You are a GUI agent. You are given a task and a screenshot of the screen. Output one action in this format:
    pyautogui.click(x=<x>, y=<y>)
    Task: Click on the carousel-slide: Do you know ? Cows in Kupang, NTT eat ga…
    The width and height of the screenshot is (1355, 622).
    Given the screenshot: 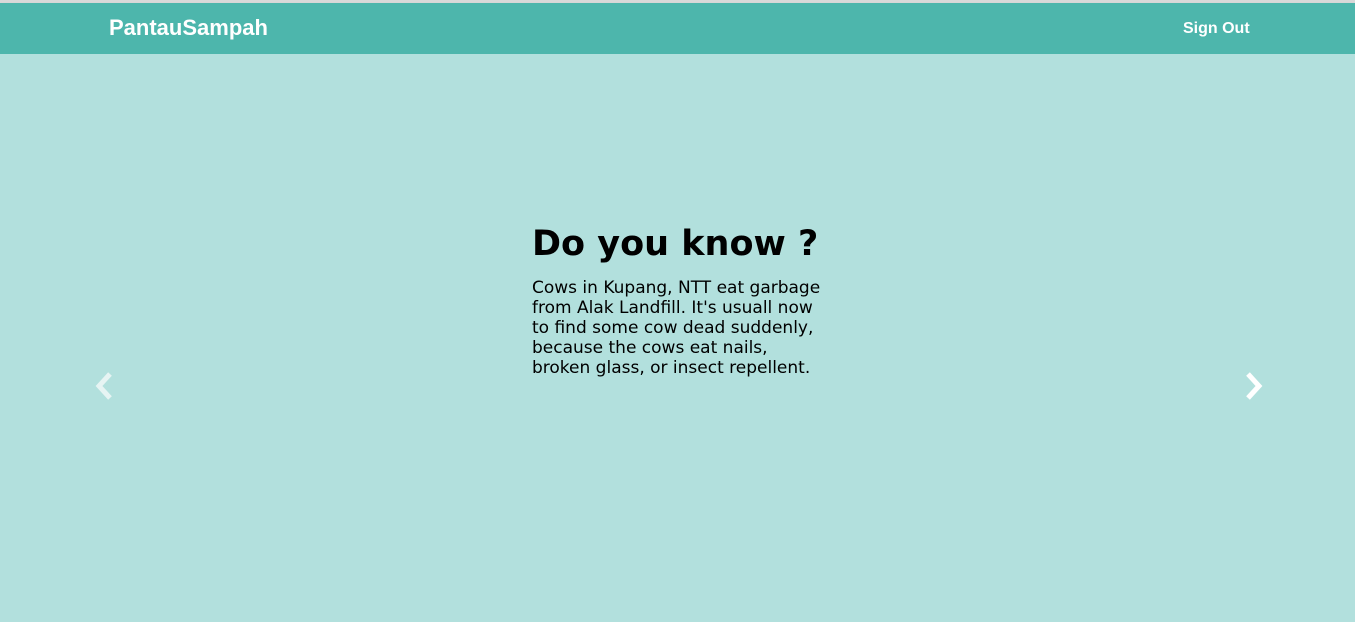 What is the action you would take?
    pyautogui.click(x=682, y=301)
    